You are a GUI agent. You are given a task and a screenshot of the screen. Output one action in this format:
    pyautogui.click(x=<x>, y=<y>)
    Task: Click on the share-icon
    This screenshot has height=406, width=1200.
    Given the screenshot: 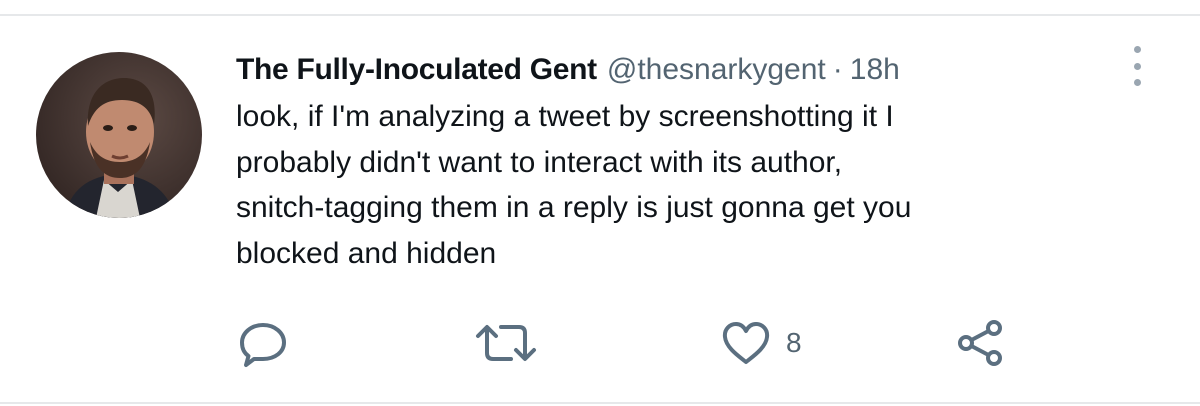 What is the action you would take?
    pyautogui.click(x=980, y=343)
    